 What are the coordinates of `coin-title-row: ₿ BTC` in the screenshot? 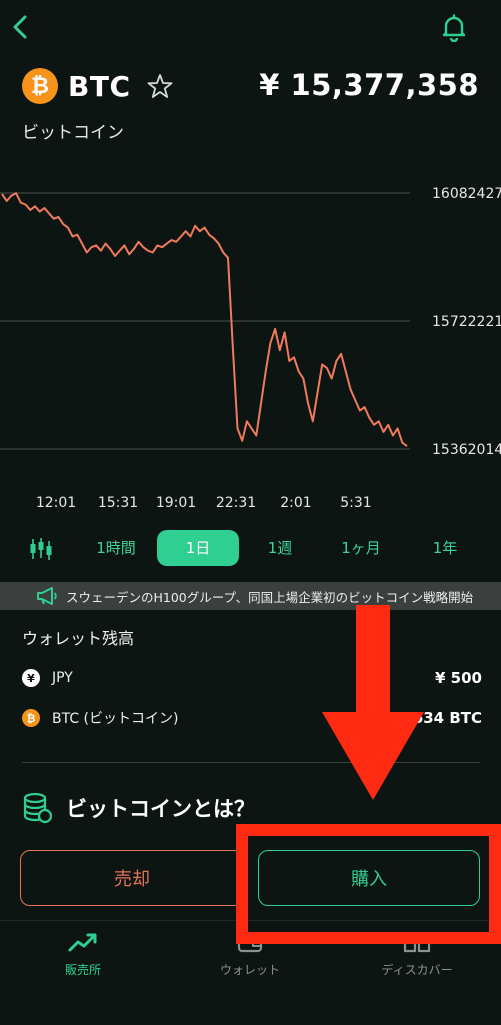 It's located at (97, 86).